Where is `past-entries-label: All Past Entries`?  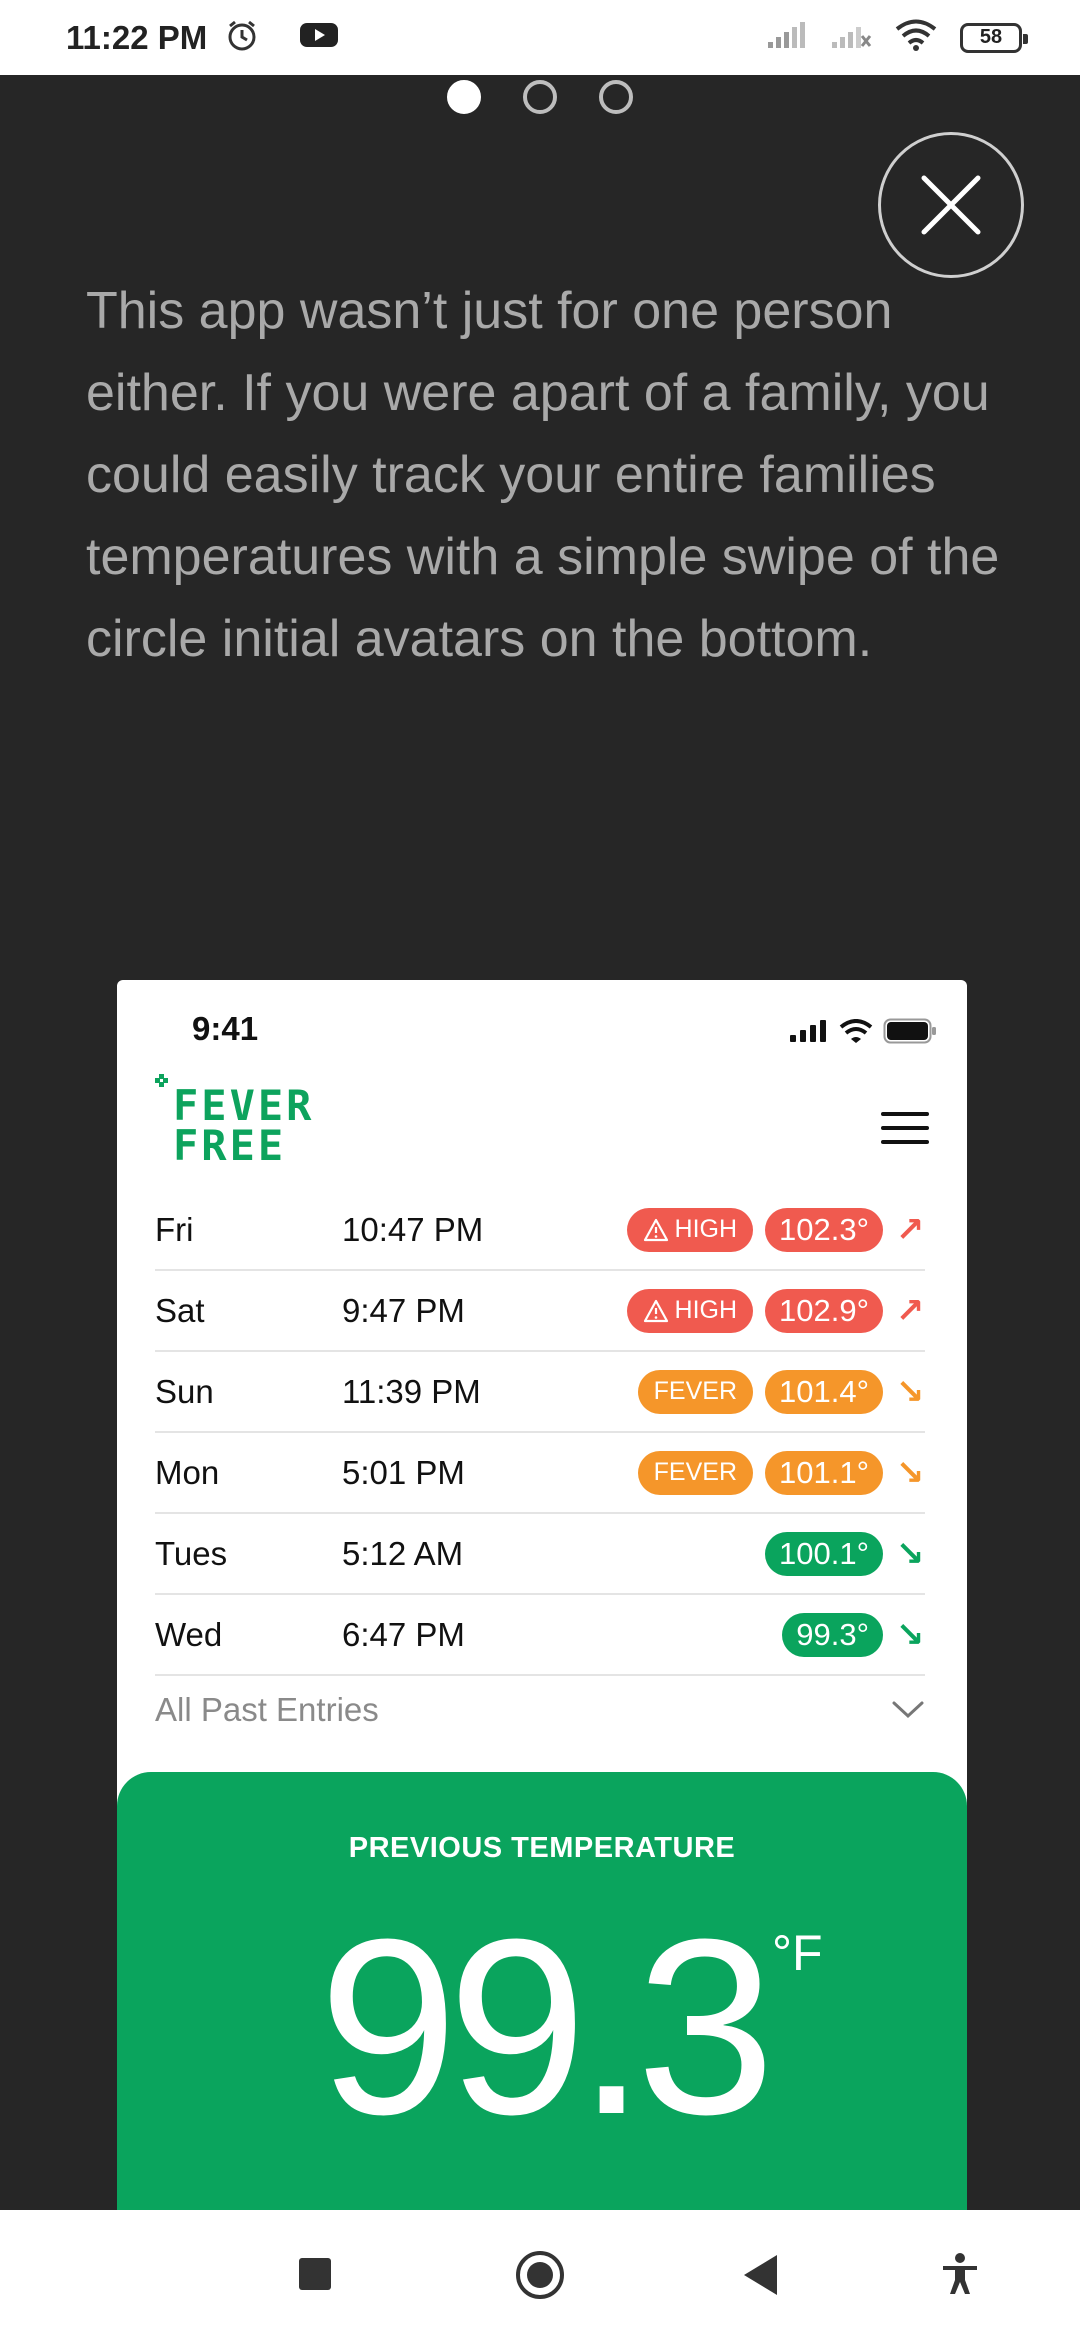
past-entries-label: All Past Entries is located at coordinates (267, 1709).